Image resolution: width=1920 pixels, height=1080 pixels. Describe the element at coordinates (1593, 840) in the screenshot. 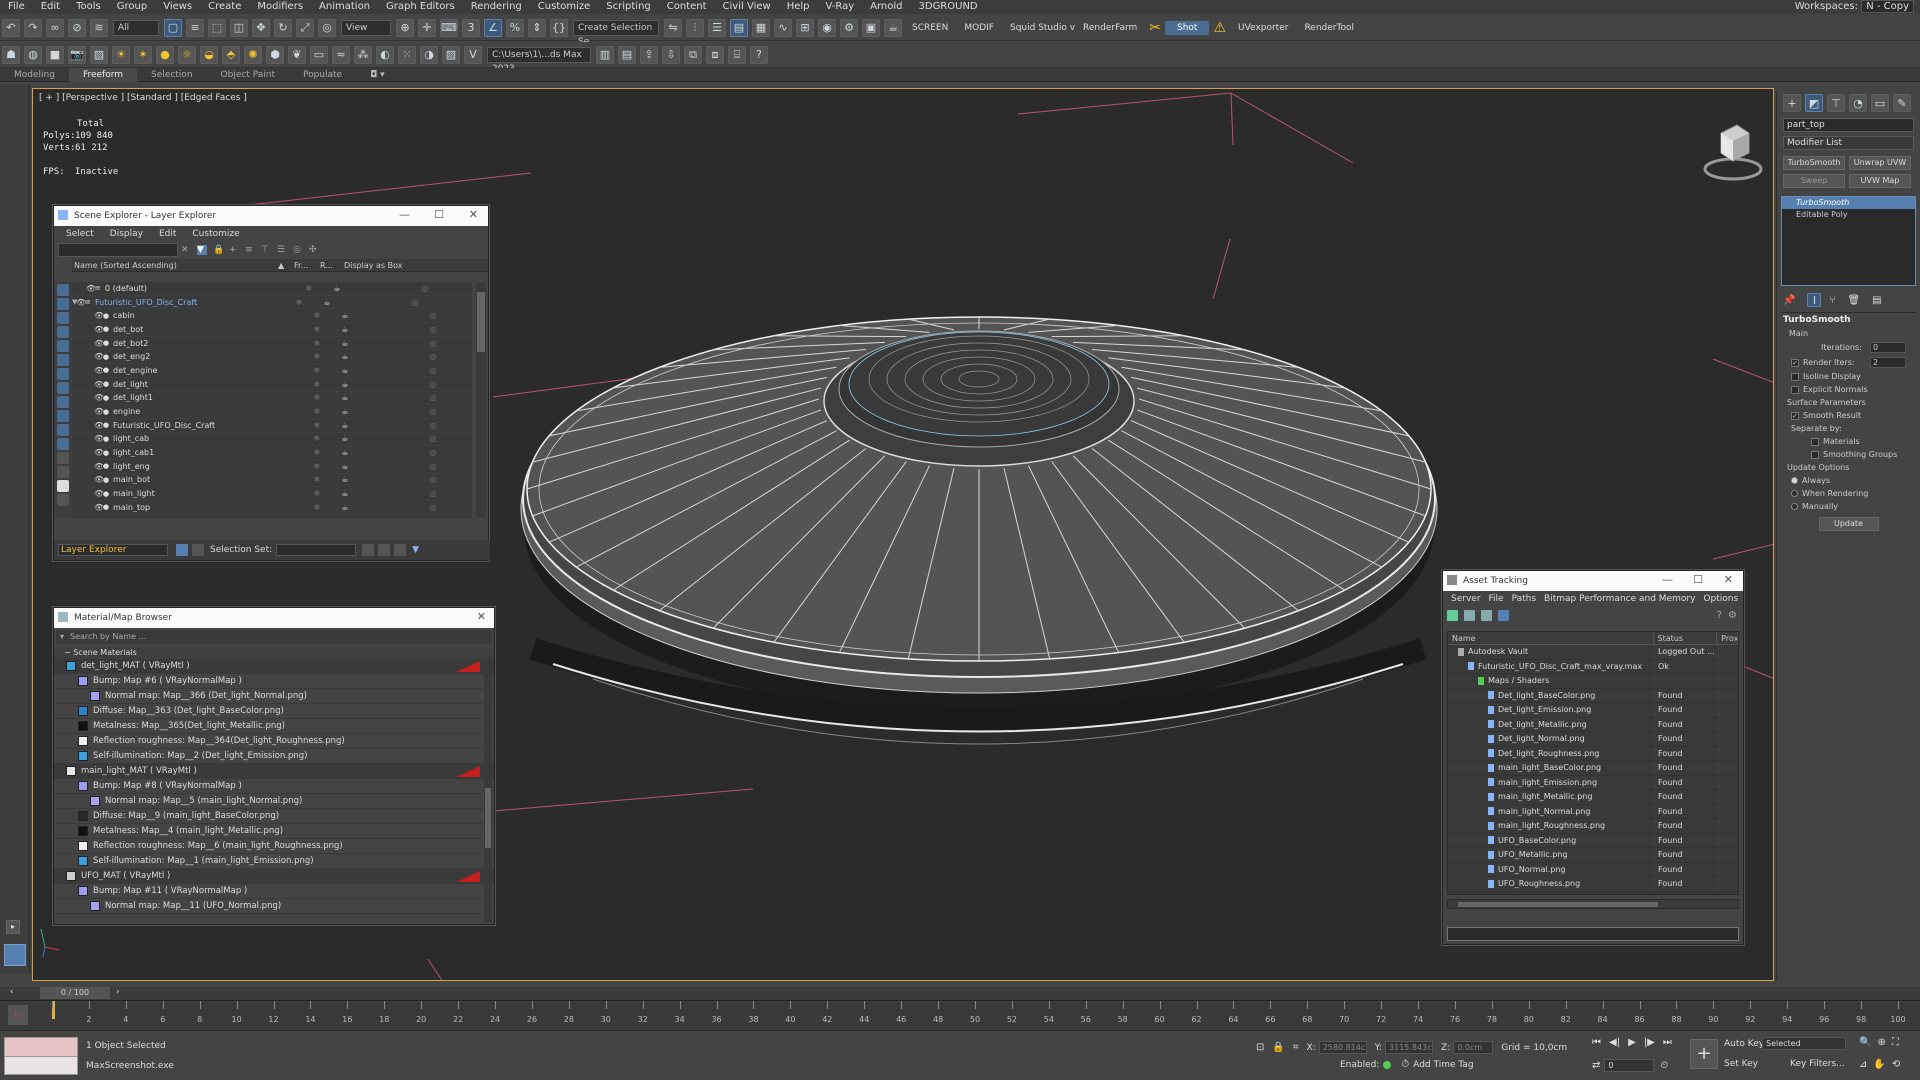

I see `asset-row: UFO_BaseColor.png Found` at that location.